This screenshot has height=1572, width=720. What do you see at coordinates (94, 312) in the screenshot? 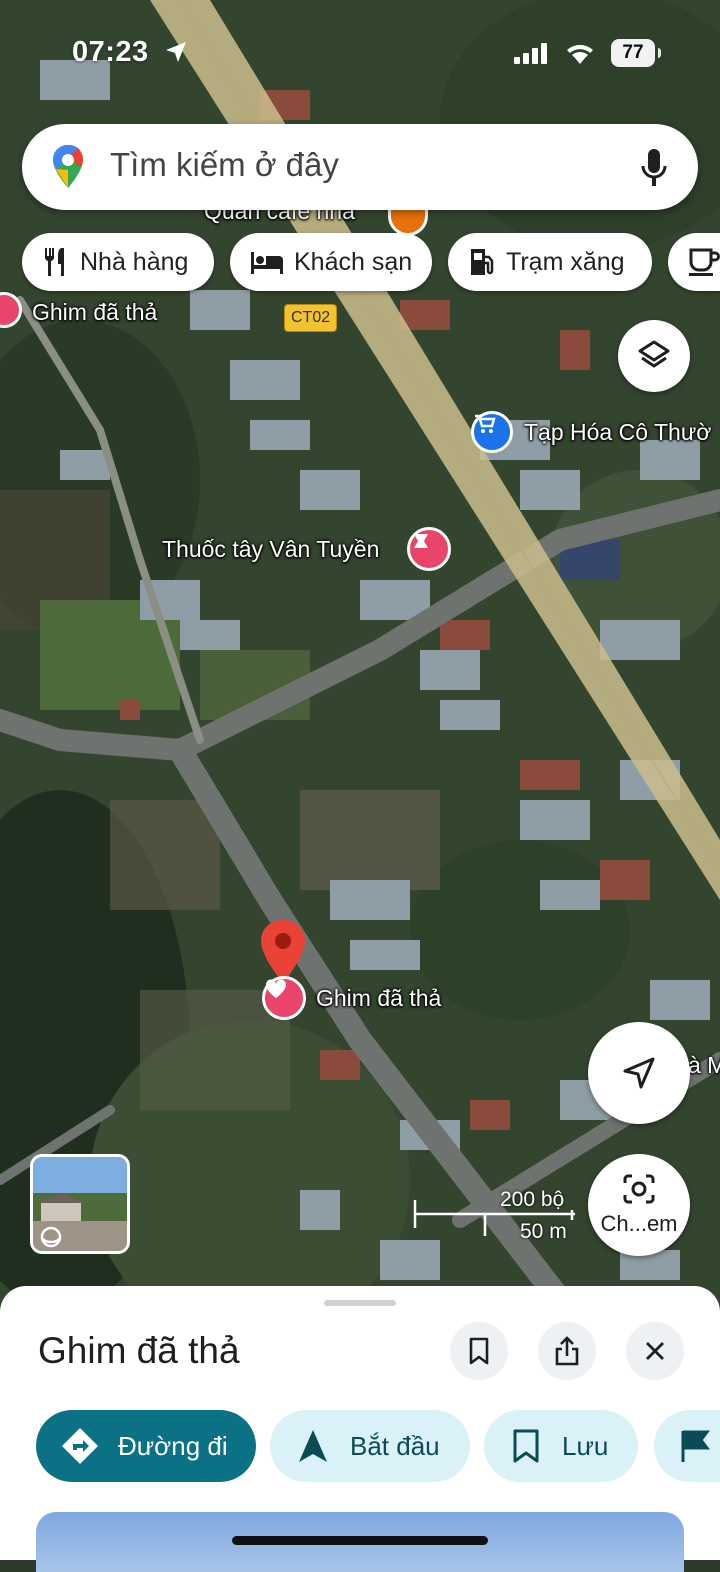
I see `dropped-pin-top-label: Ghim đã thả` at bounding box center [94, 312].